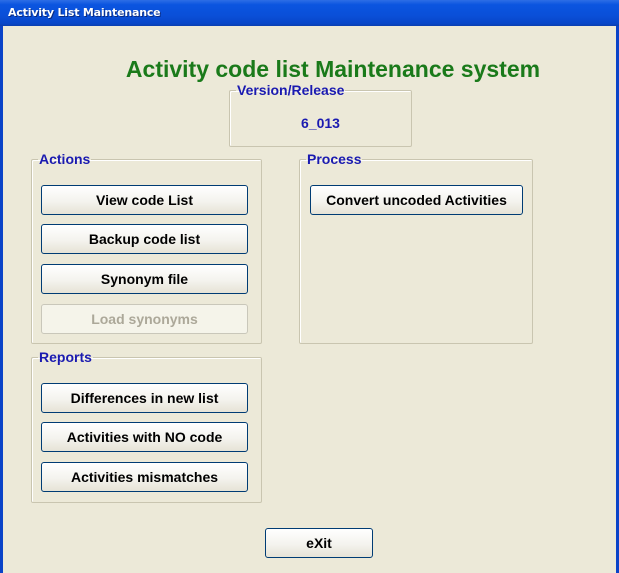 The width and height of the screenshot is (619, 573). Describe the element at coordinates (65, 357) in the screenshot. I see `reports-group-label: Reports` at that location.